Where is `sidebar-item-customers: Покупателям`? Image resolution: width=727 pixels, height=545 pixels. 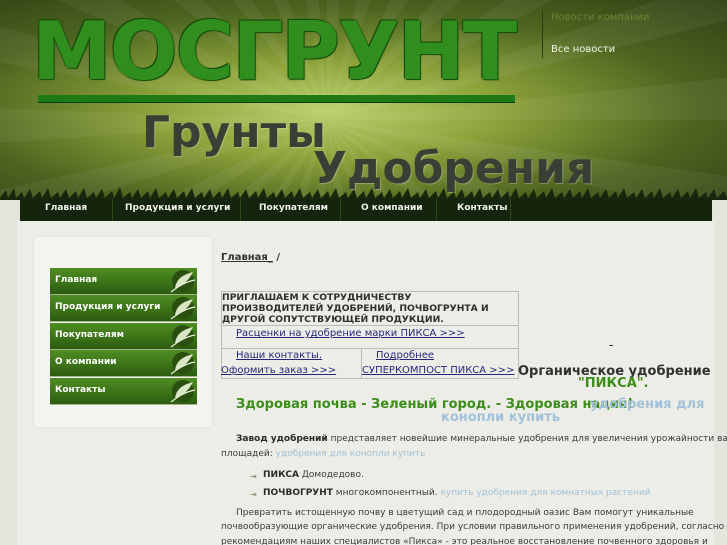
sidebar-item-customers: Покупателям is located at coordinates (123, 336).